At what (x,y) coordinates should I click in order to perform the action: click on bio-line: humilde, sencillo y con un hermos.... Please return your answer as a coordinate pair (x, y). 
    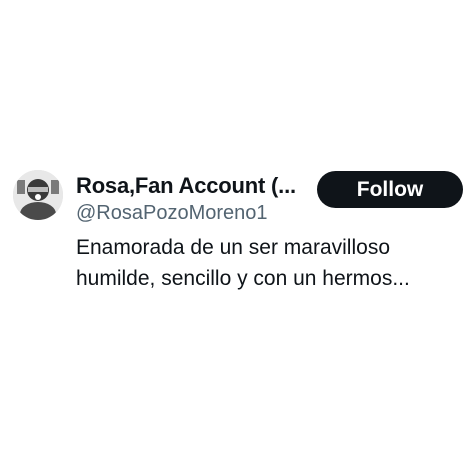
    Looking at the image, I should click on (243, 278).